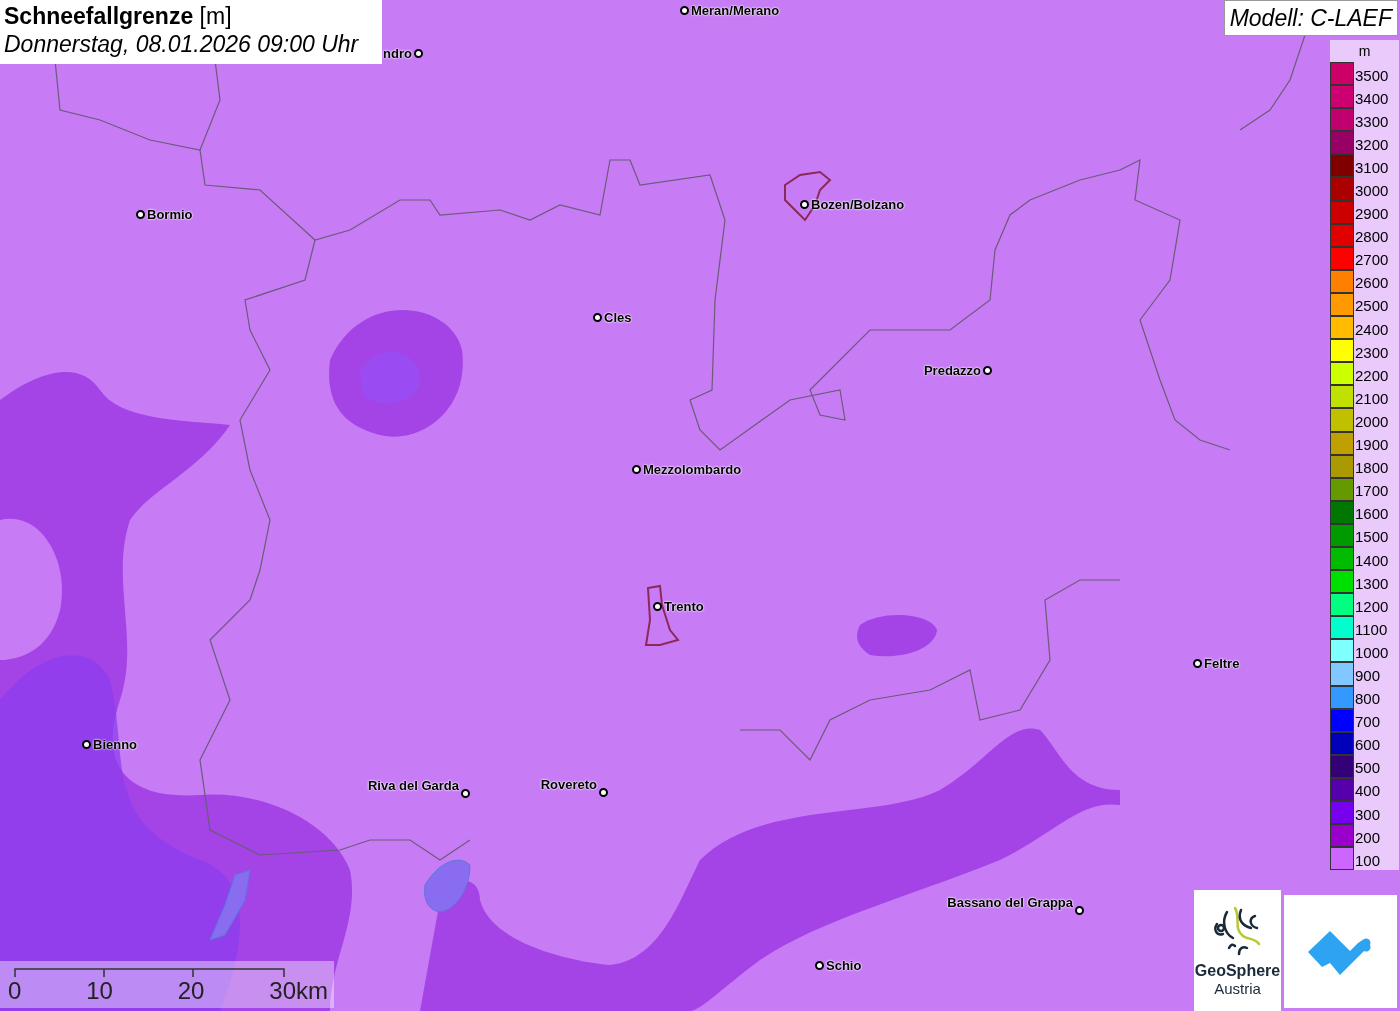 The height and width of the screenshot is (1011, 1400). I want to click on legend-label: 1700, so click(1371, 491).